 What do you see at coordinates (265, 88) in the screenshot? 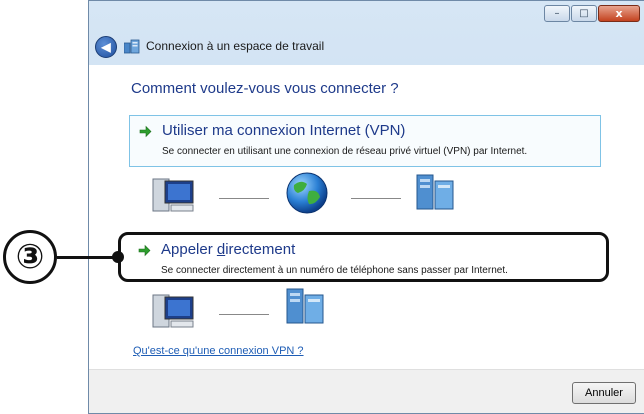
I see `page-heading: Comment voulez-vous vous connecter ?` at bounding box center [265, 88].